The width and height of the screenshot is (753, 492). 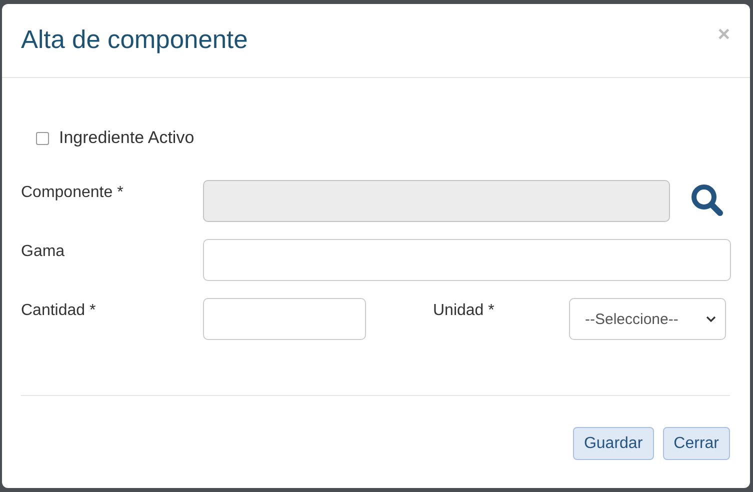 What do you see at coordinates (647, 319) in the screenshot?
I see `unit-dropdown: --Seleccione--` at bounding box center [647, 319].